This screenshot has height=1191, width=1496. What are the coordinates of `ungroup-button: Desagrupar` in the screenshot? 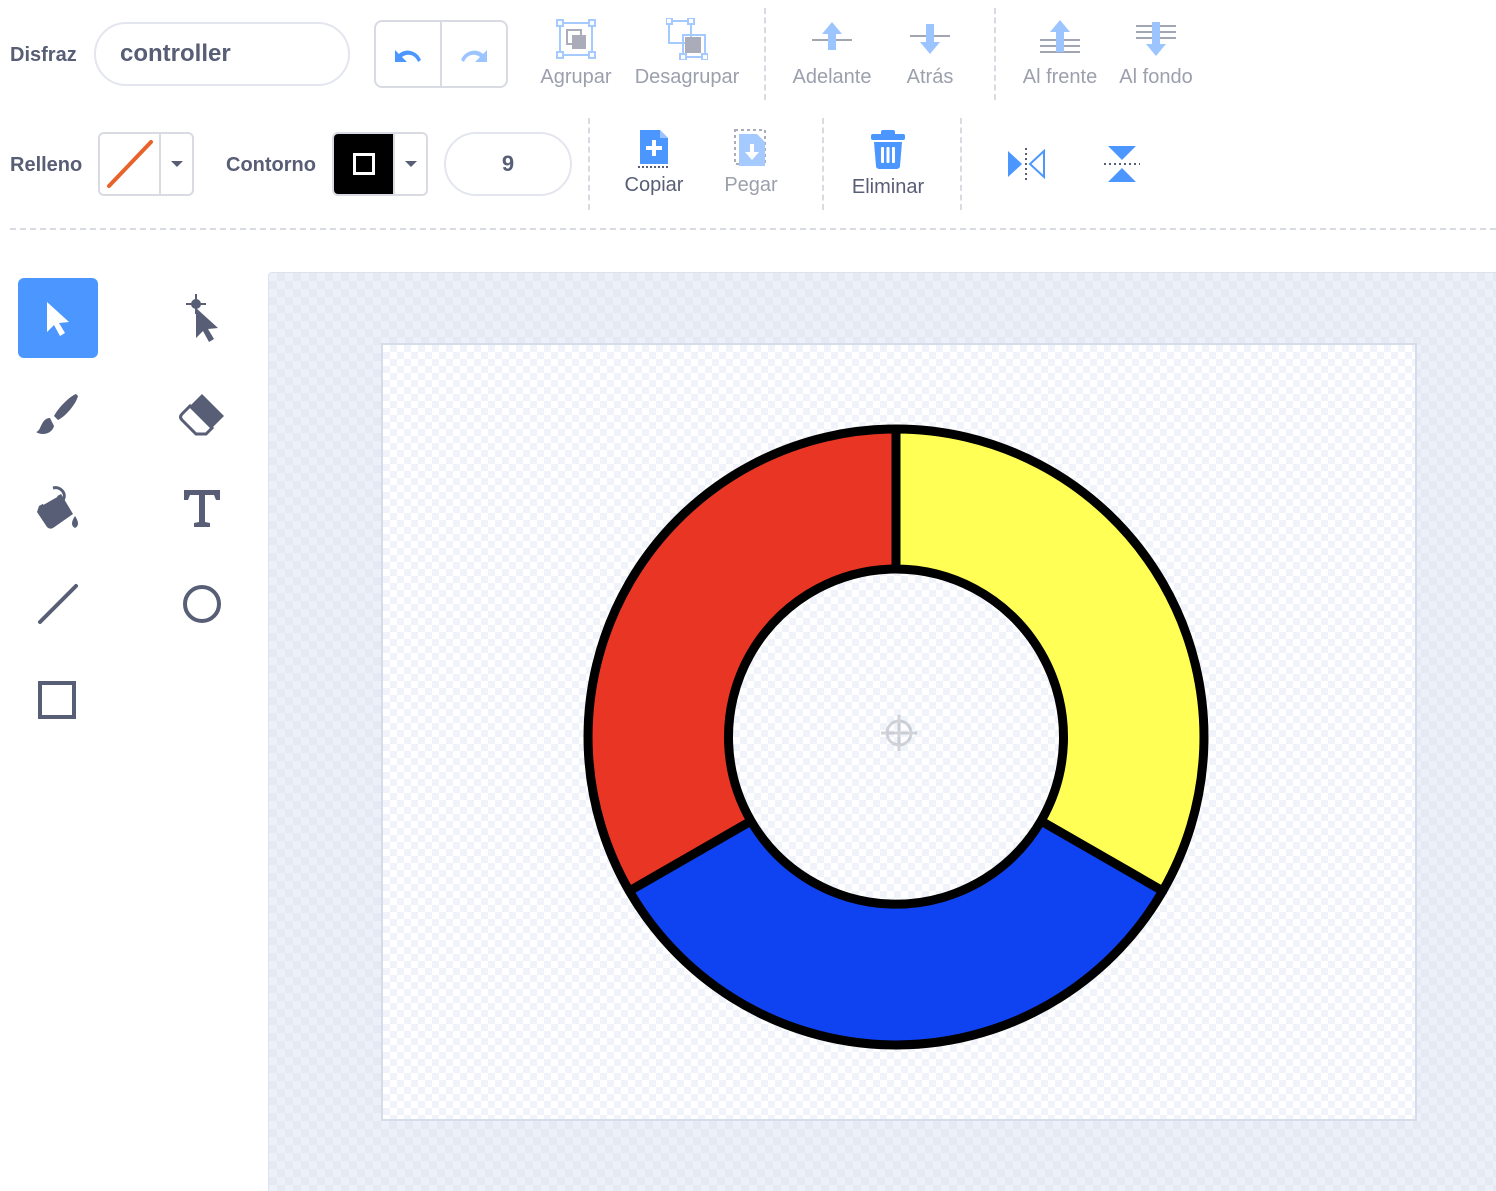 It's located at (687, 53).